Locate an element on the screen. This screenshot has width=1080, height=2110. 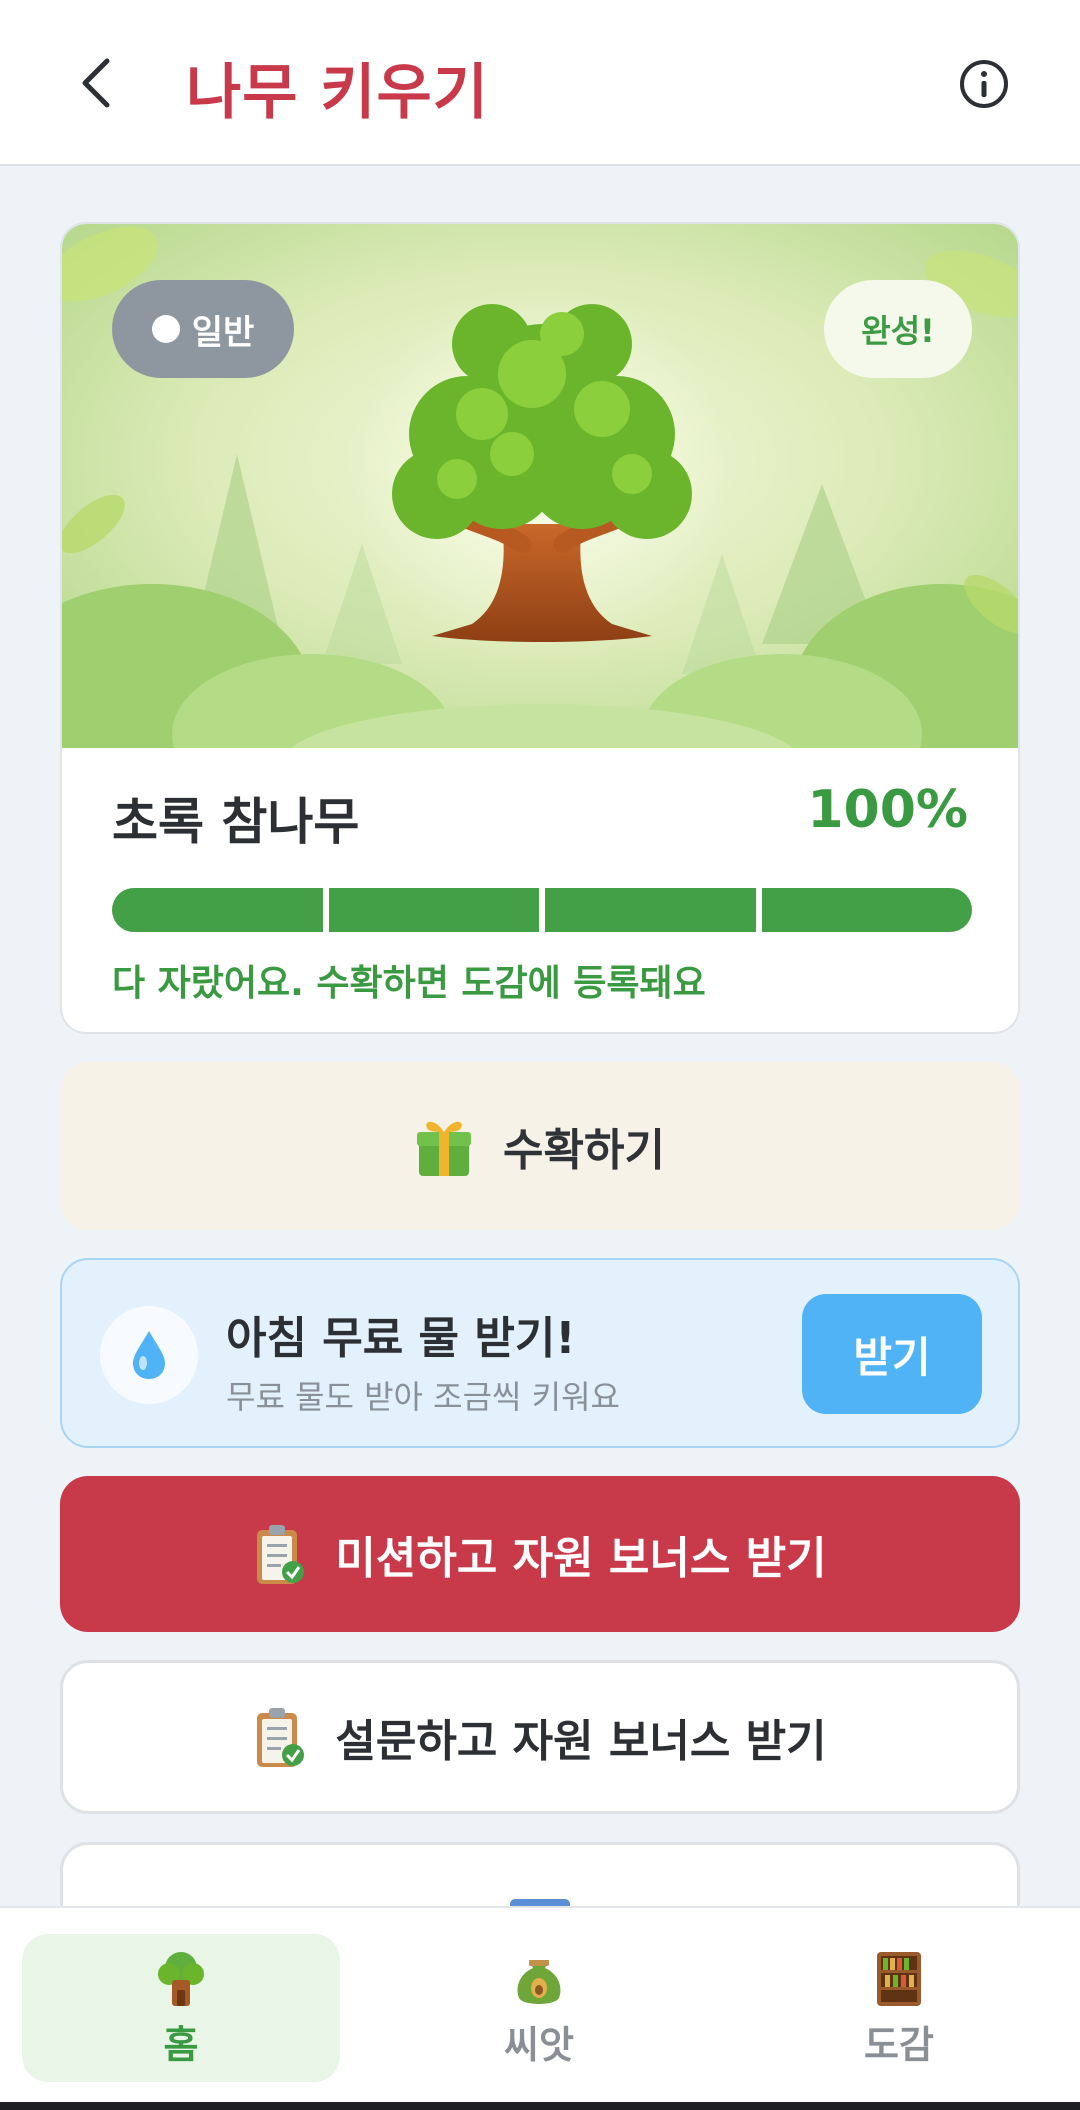
nav-collection-label: 도감 is located at coordinates (899, 2044).